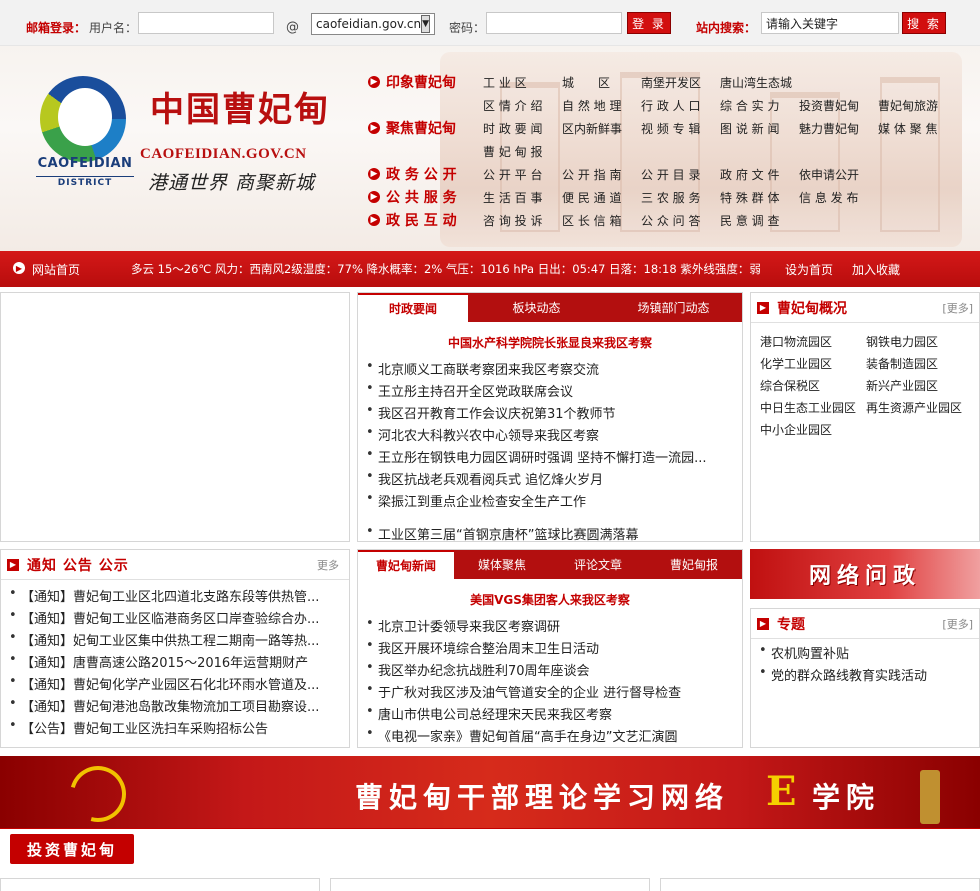  I want to click on list-item: 【通知】唐曹高速公路2015～2016年运营期财产, so click(176, 663).